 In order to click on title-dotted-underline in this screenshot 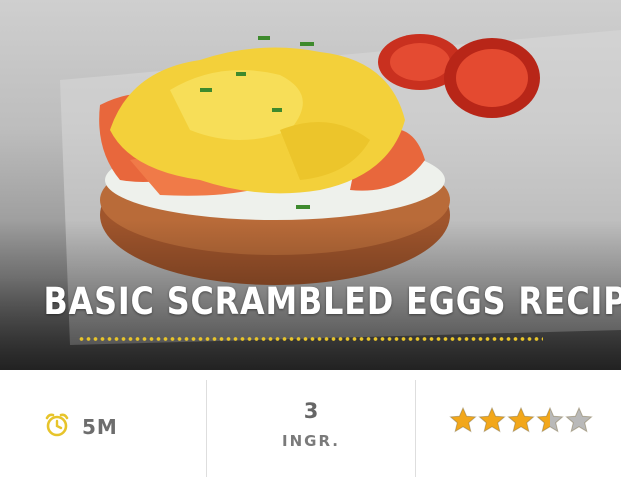, I will do `click(310, 339)`.